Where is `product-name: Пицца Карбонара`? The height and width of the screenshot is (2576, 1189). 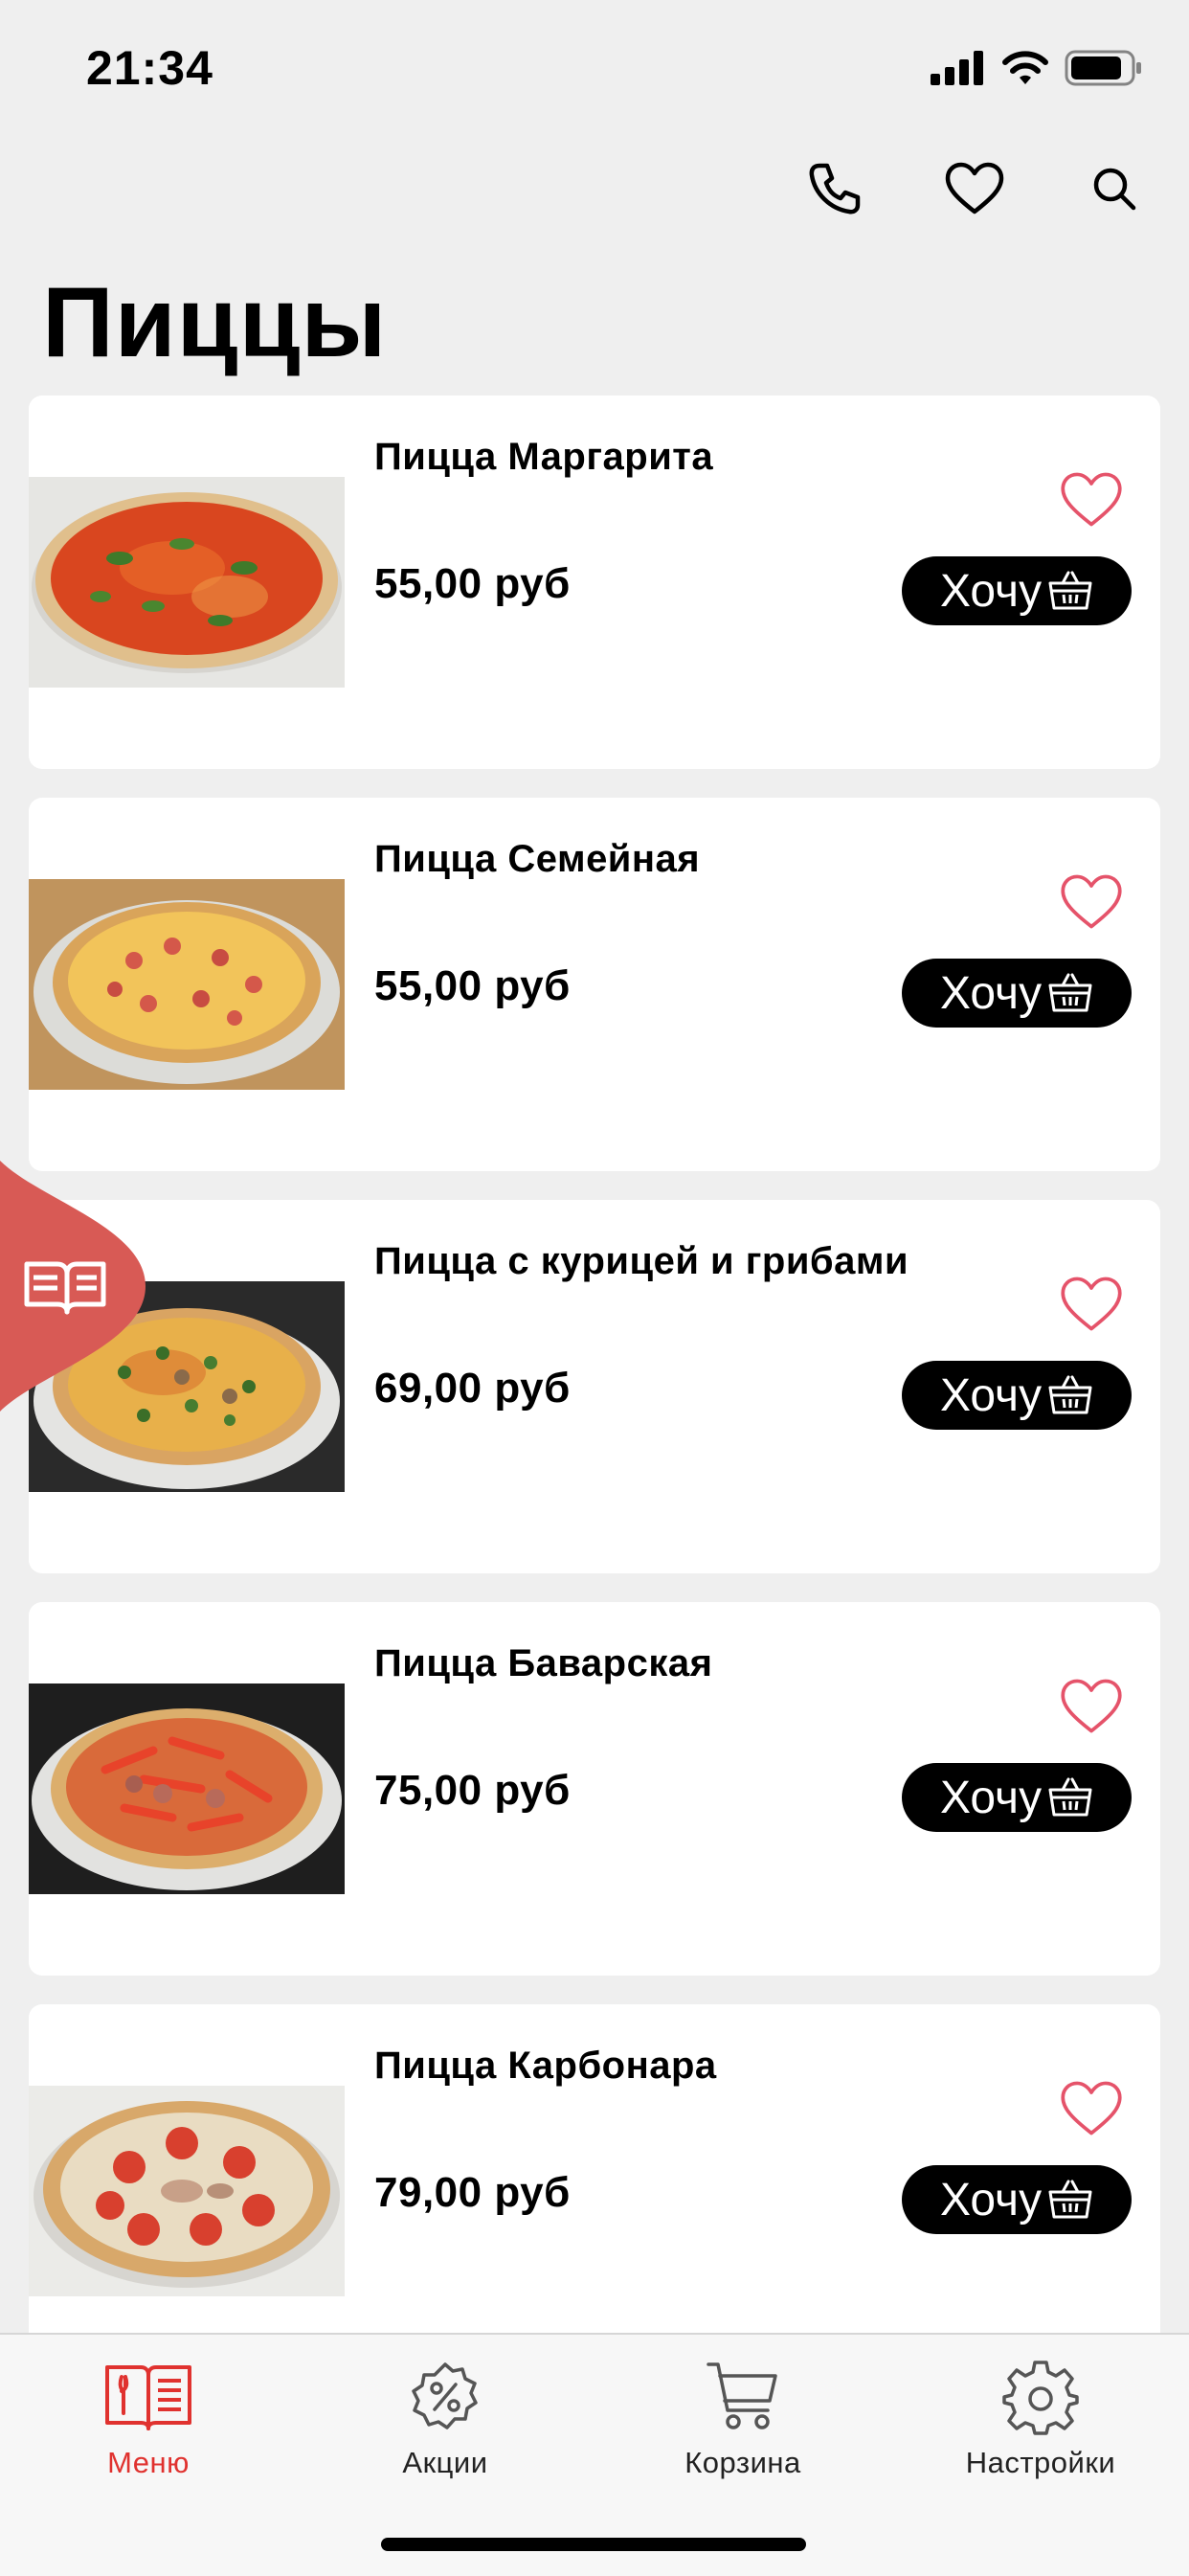
product-name: Пицца Карбонара is located at coordinates (545, 2066).